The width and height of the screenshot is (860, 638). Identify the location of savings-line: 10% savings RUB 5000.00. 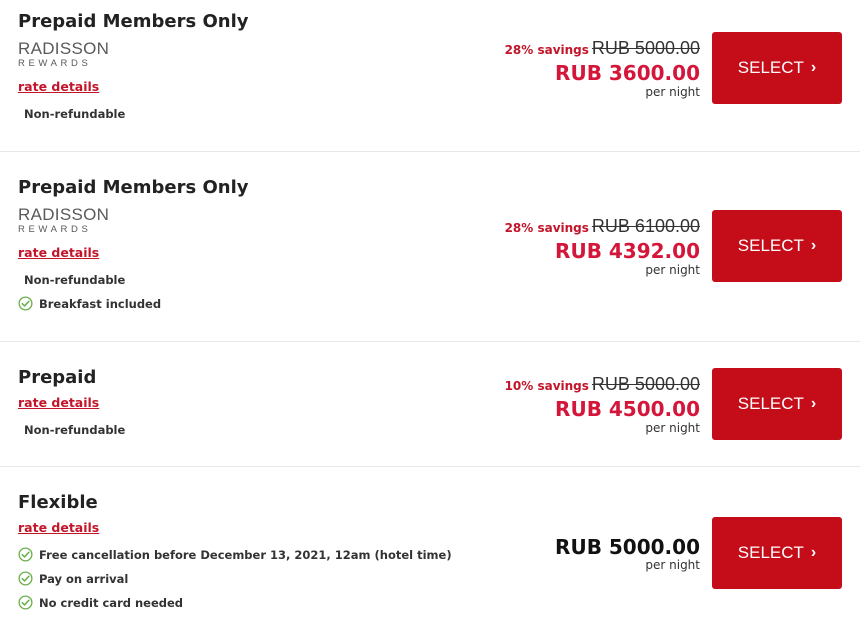
(602, 384).